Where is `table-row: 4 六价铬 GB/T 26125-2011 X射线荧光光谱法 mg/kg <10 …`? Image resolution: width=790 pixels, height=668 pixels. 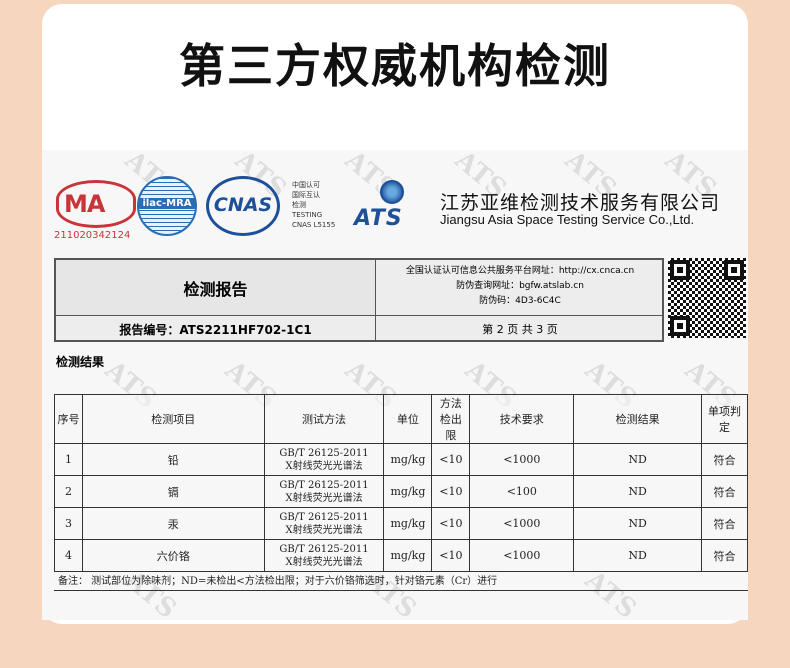
table-row: 4 六价铬 GB/T 26125-2011 X射线荧光光谱法 mg/kg <10 … is located at coordinates (401, 555).